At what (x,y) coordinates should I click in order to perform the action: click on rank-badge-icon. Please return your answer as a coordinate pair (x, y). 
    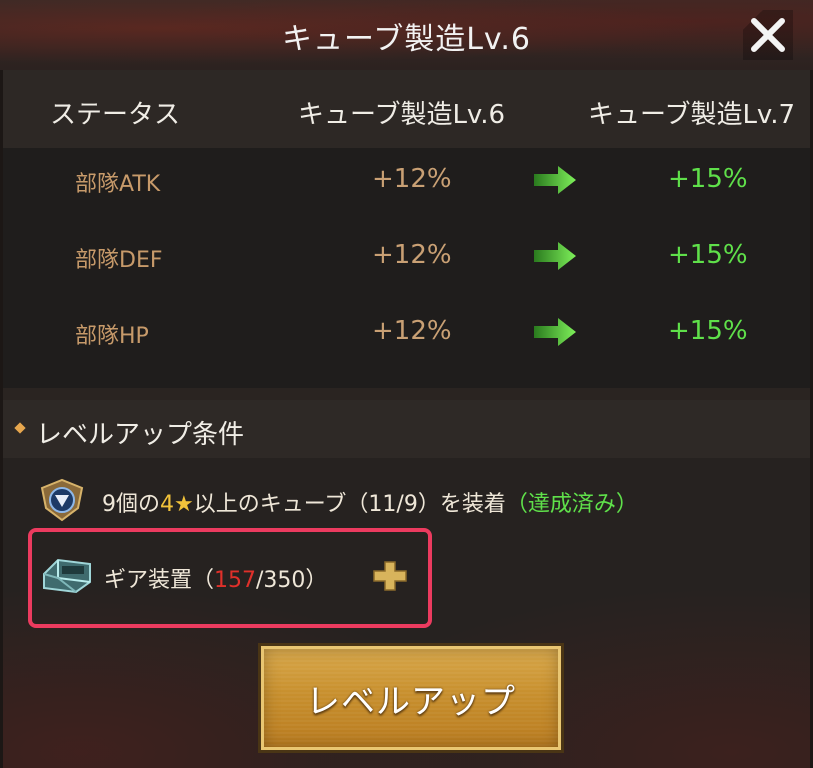
    Looking at the image, I should click on (62, 500).